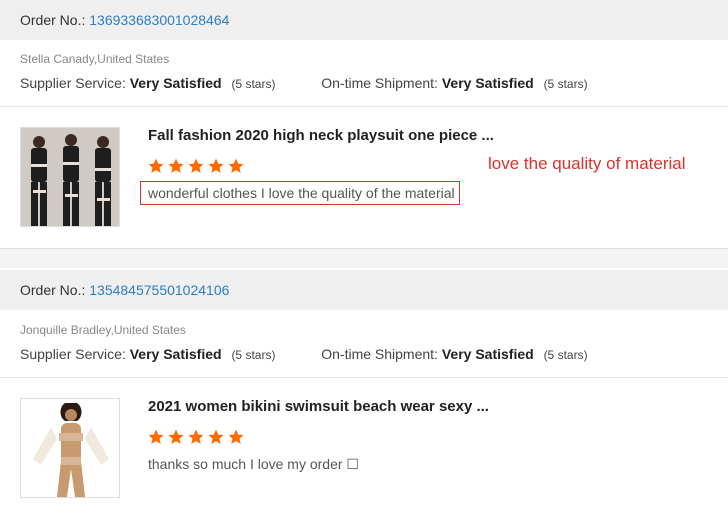 The width and height of the screenshot is (728, 514). I want to click on bikini-photo-icon, so click(70, 448).